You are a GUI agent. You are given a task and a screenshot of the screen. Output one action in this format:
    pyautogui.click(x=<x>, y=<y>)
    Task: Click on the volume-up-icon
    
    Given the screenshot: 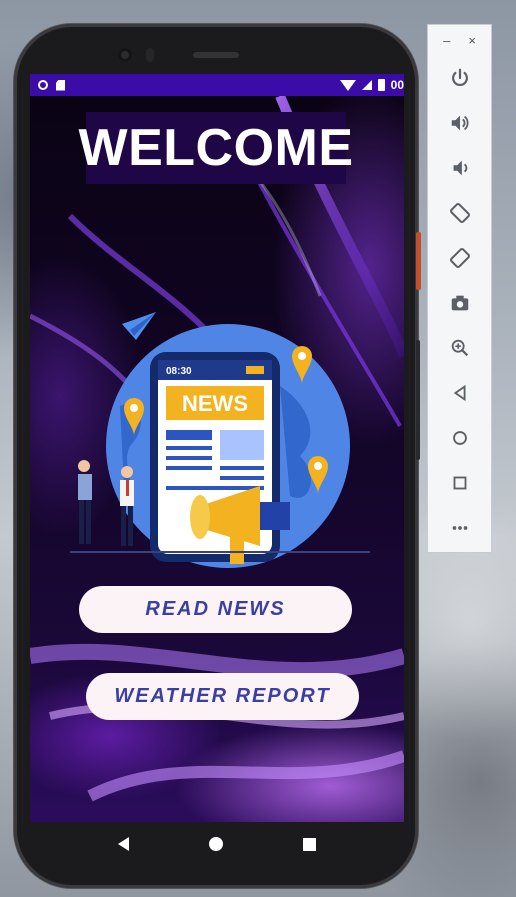 What is the action you would take?
    pyautogui.click(x=460, y=123)
    